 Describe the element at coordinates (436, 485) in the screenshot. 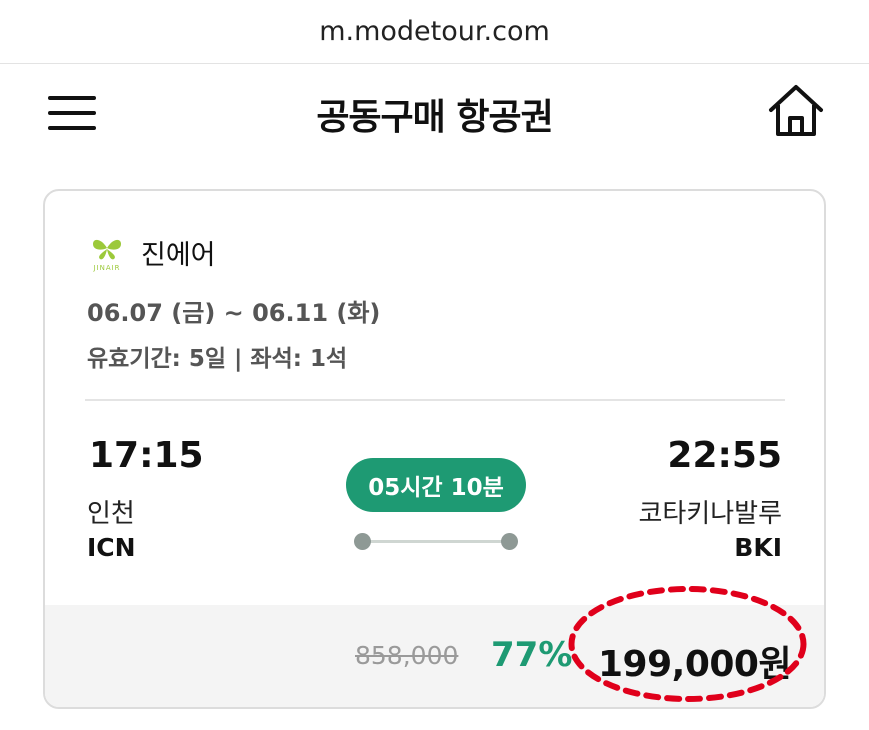

I see `duration-badge: 05시간 10분` at that location.